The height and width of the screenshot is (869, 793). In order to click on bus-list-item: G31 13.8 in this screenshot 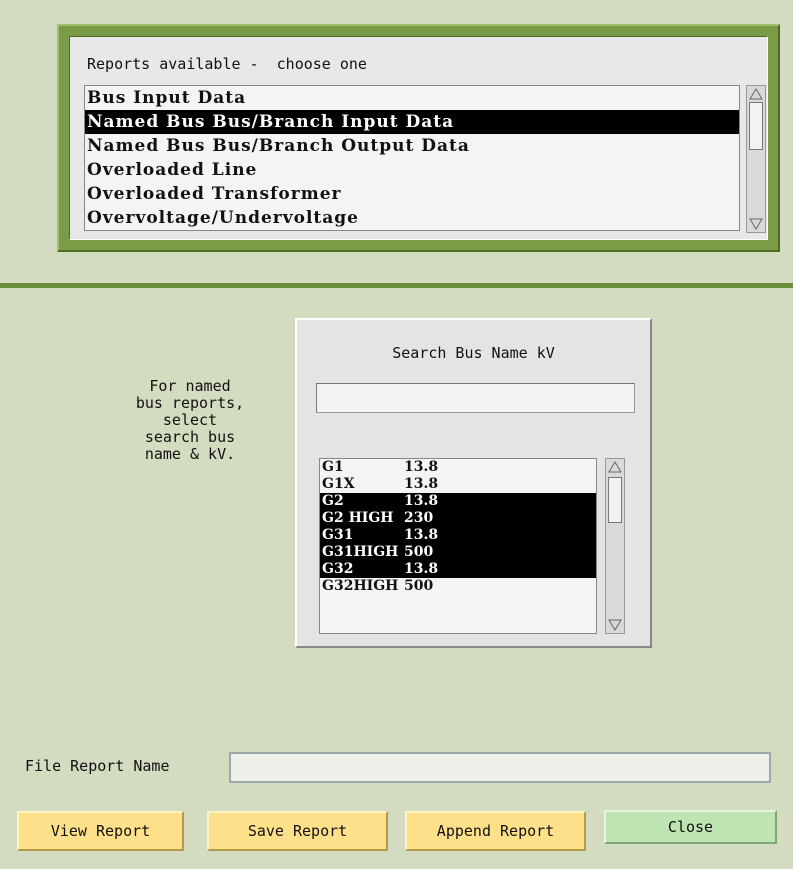, I will do `click(458, 535)`.